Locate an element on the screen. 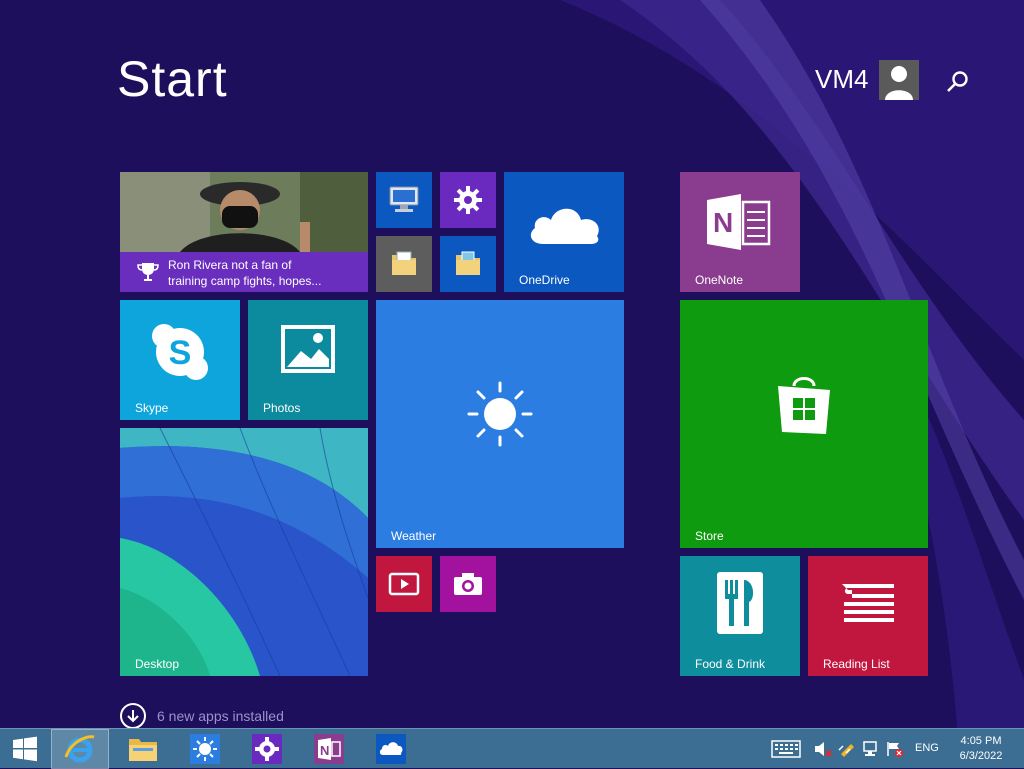  new-apps-installed-link: 6 new apps installed is located at coordinates (202, 716).